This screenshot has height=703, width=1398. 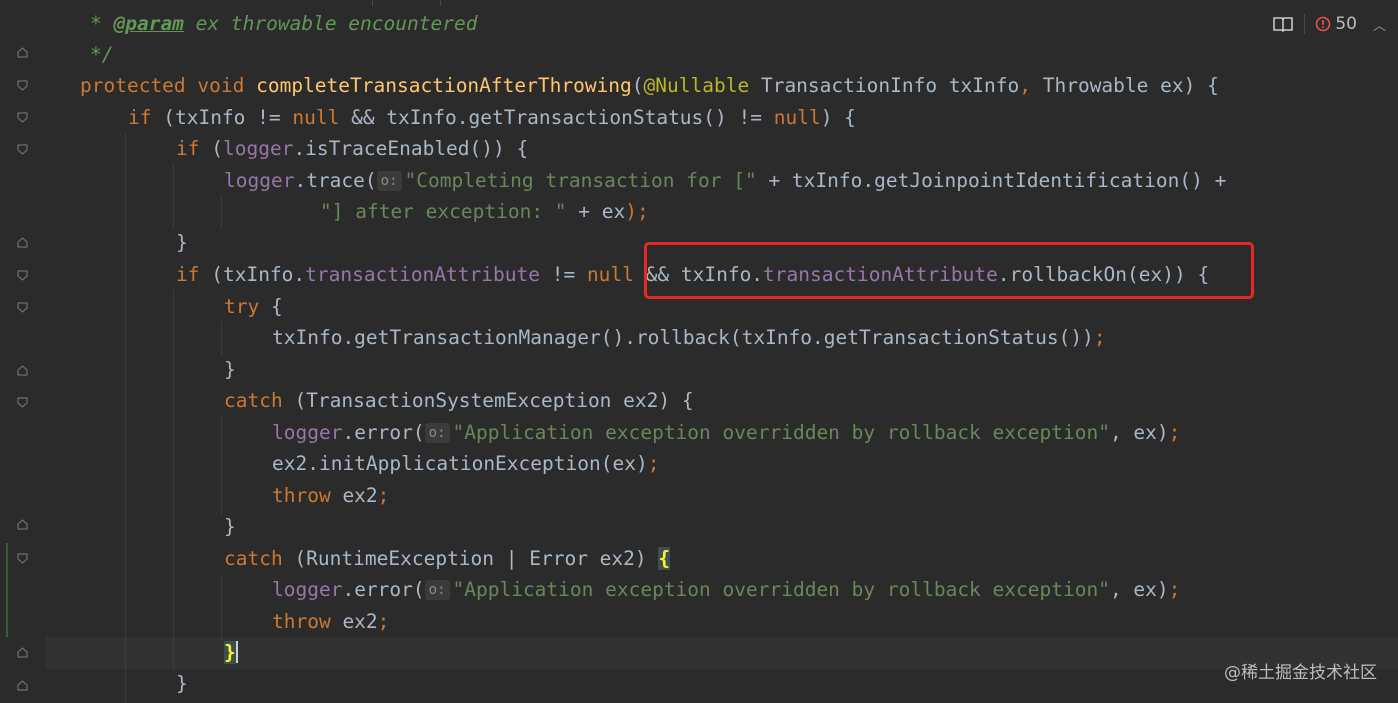 I want to click on matched-brace: {, so click(x=664, y=558).